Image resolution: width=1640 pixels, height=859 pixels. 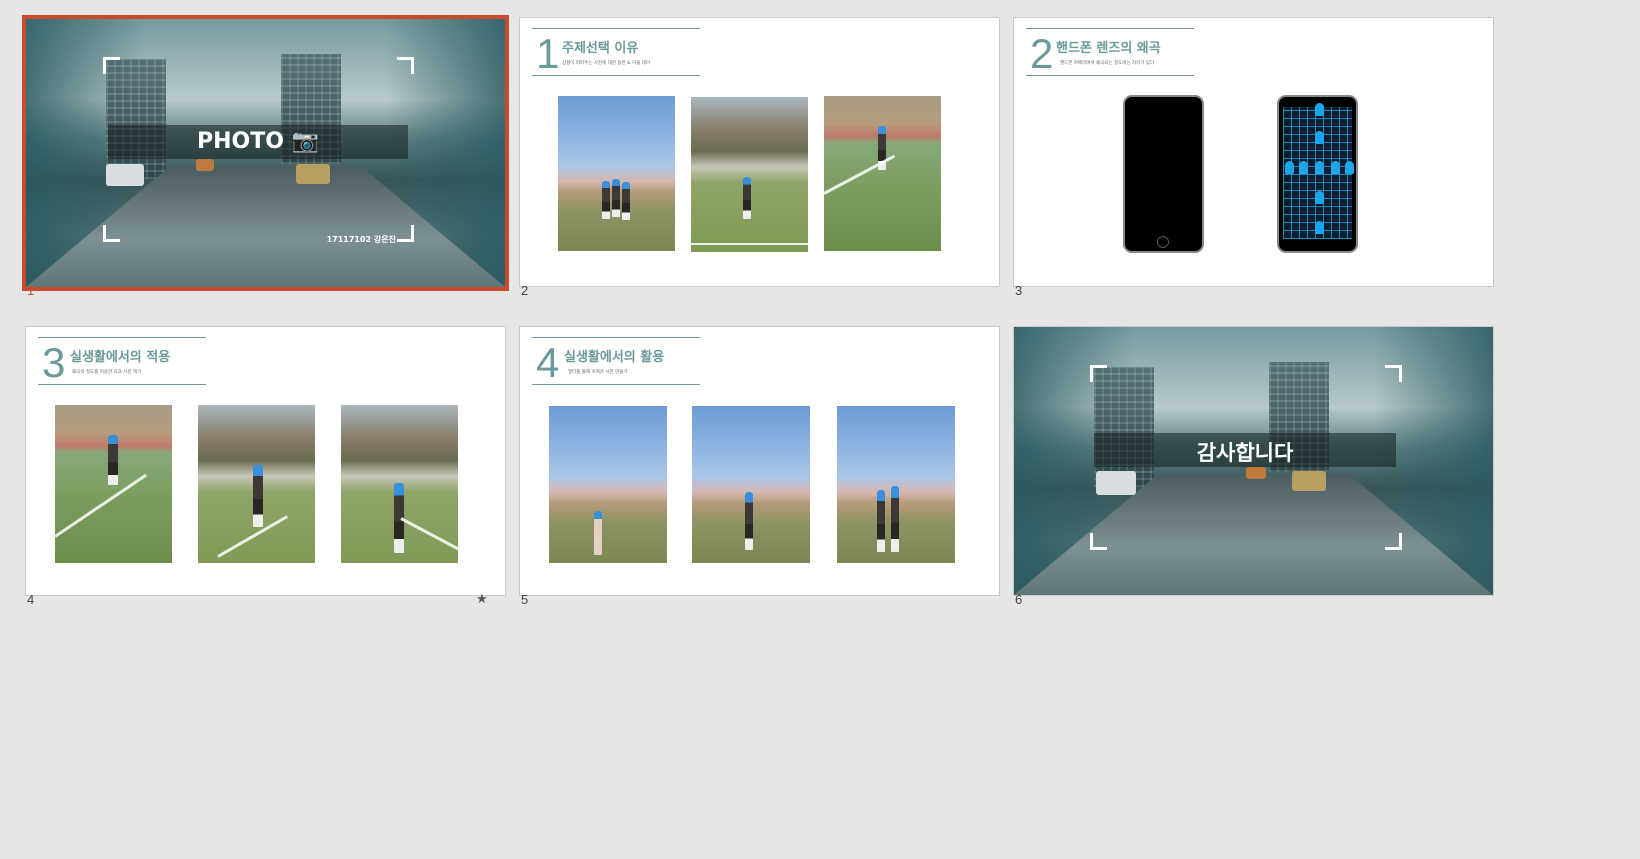 I want to click on slide-thumbnail-1: PHOTO 📷 17117102 강은진, so click(x=265, y=153).